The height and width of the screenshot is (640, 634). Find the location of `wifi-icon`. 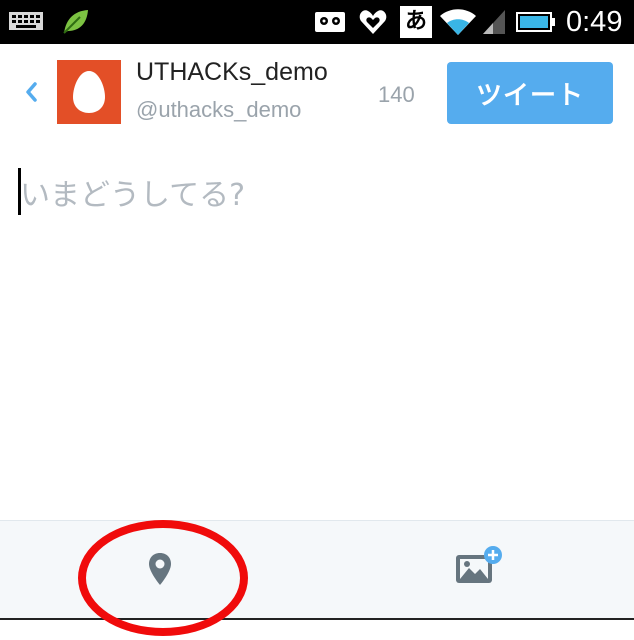

wifi-icon is located at coordinates (458, 22).